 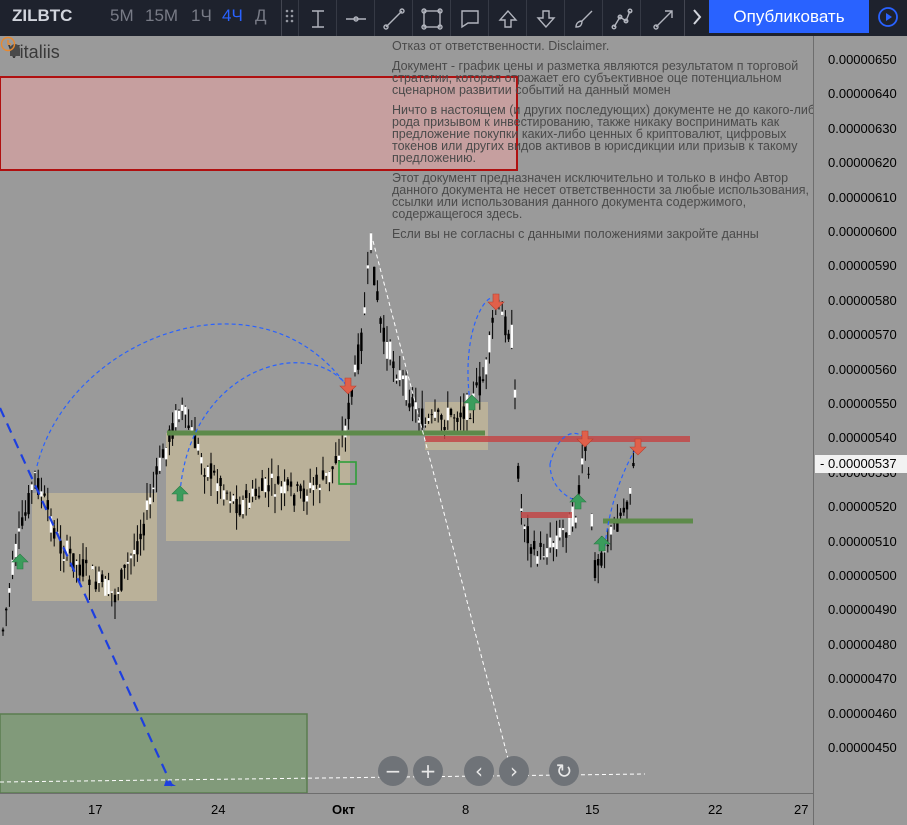 What do you see at coordinates (862, 163) in the screenshot?
I see `price-tick-label: 0.00000620` at bounding box center [862, 163].